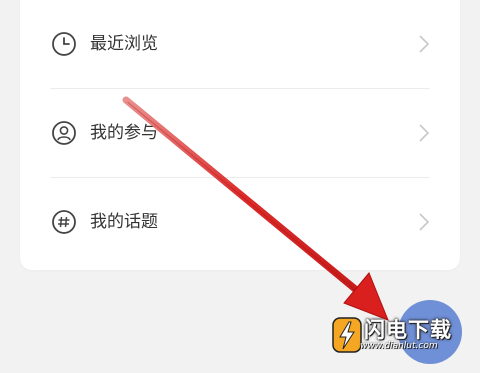 The width and height of the screenshot is (480, 373). I want to click on watermark-title: 闪电下载, so click(408, 330).